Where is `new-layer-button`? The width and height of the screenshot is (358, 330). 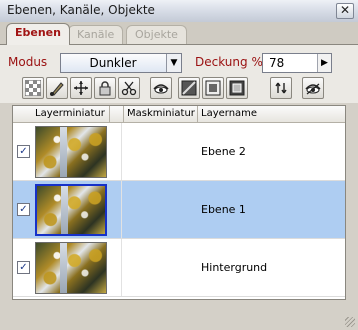
new-layer-button is located at coordinates (189, 88).